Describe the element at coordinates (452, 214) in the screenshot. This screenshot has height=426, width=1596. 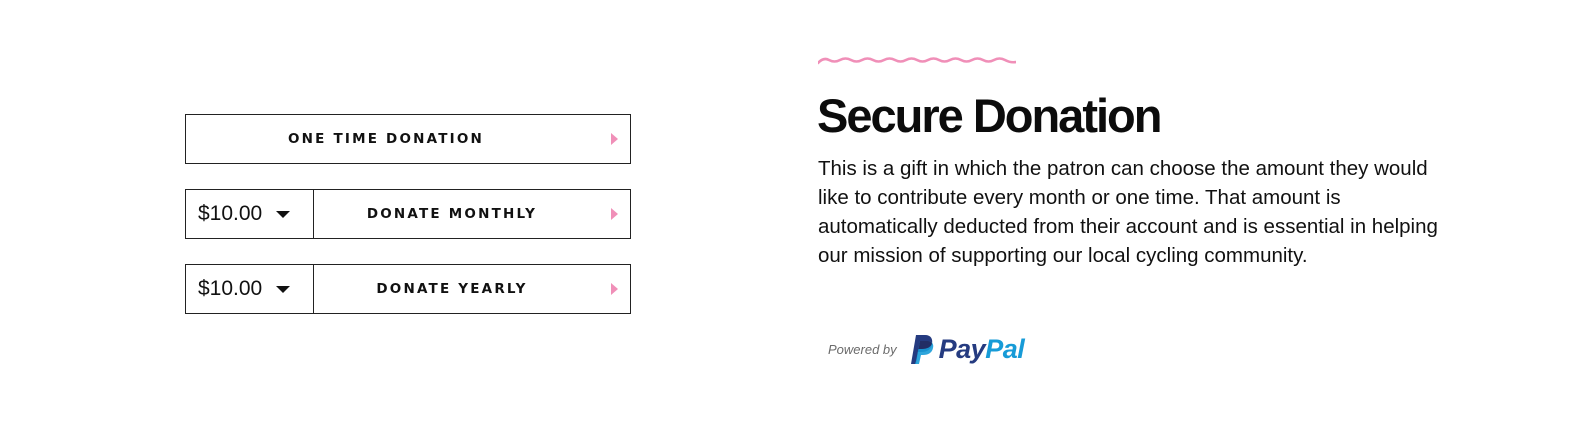
I see `donate-monthly-label: DONATE MONTHLY` at that location.